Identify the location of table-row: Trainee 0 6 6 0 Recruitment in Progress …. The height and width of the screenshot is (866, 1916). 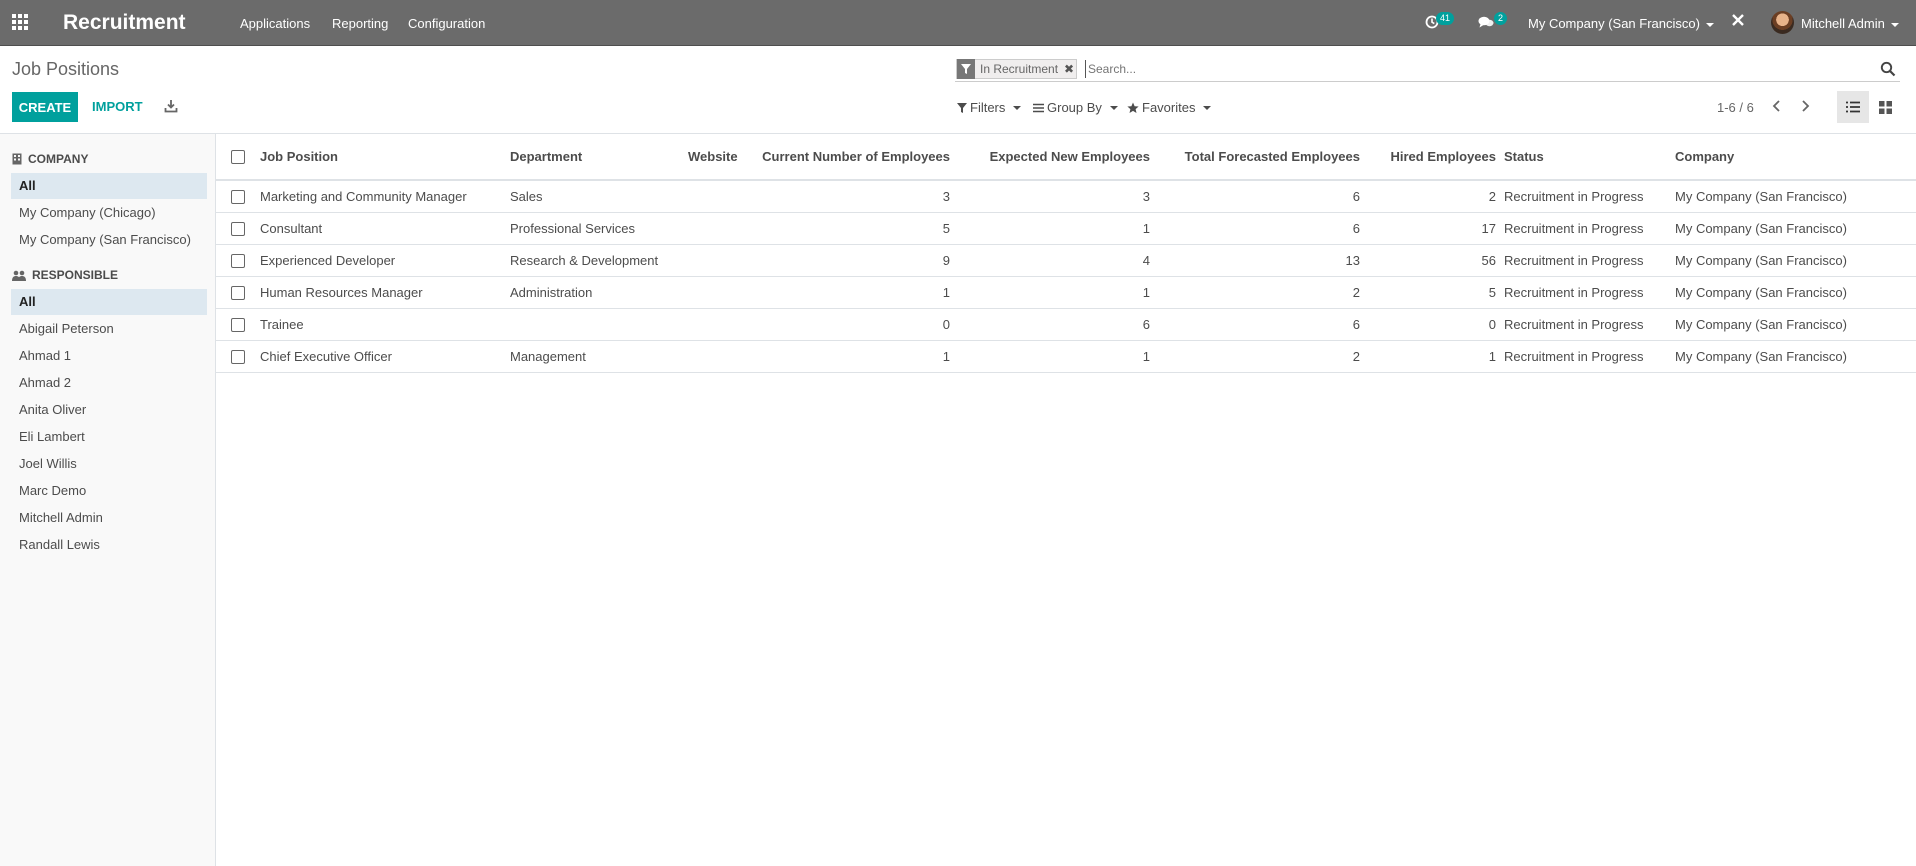
(1066, 324).